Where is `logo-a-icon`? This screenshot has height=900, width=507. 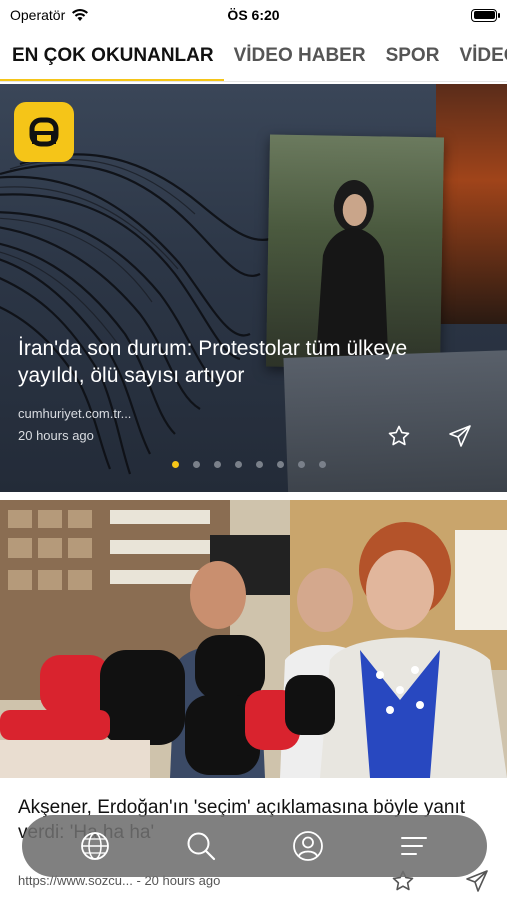
logo-a-icon is located at coordinates (44, 132).